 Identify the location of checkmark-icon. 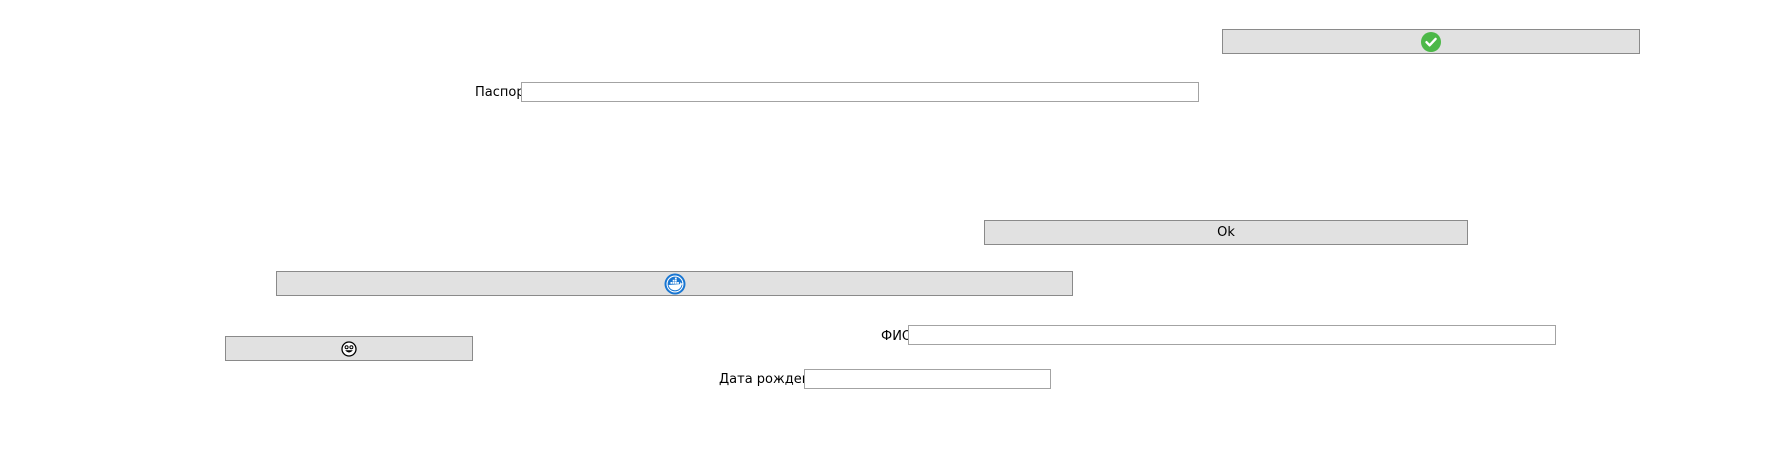
(1431, 41).